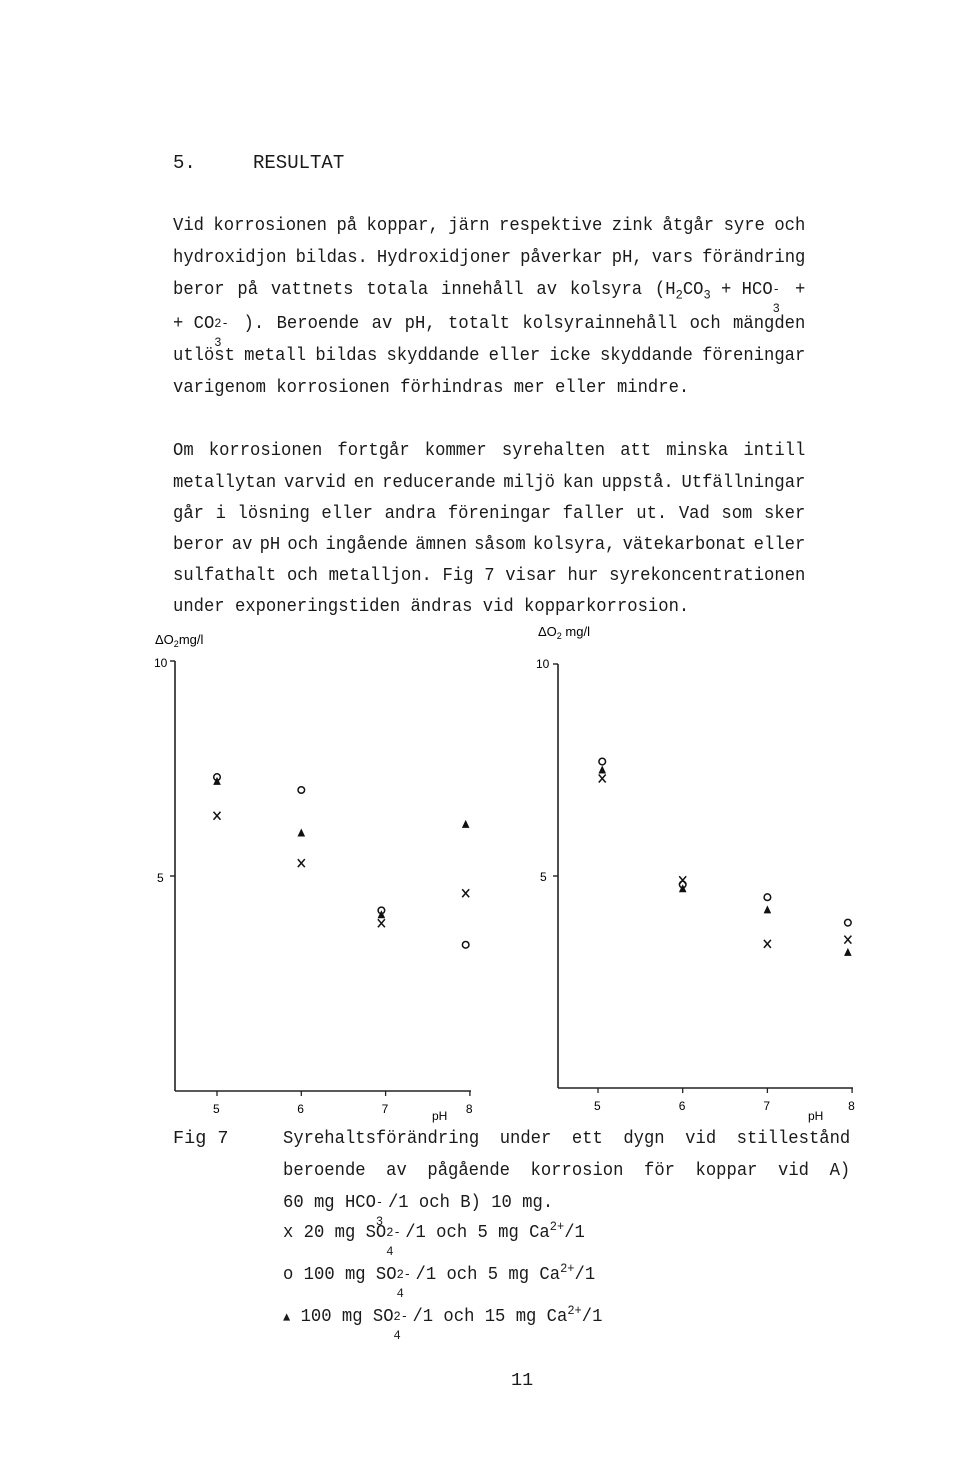  I want to click on word: stillestånd, so click(793, 1138).